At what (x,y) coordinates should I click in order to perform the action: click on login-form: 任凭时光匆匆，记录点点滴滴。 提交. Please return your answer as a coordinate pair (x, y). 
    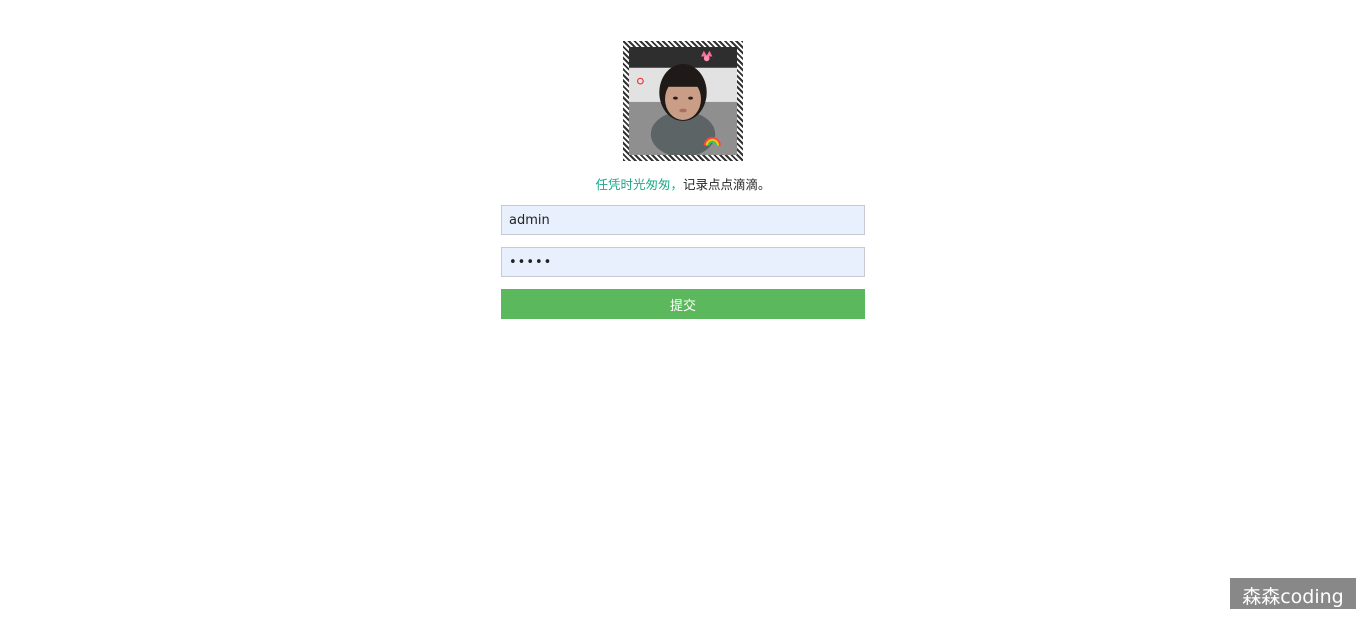
    Looking at the image, I should click on (683, 180).